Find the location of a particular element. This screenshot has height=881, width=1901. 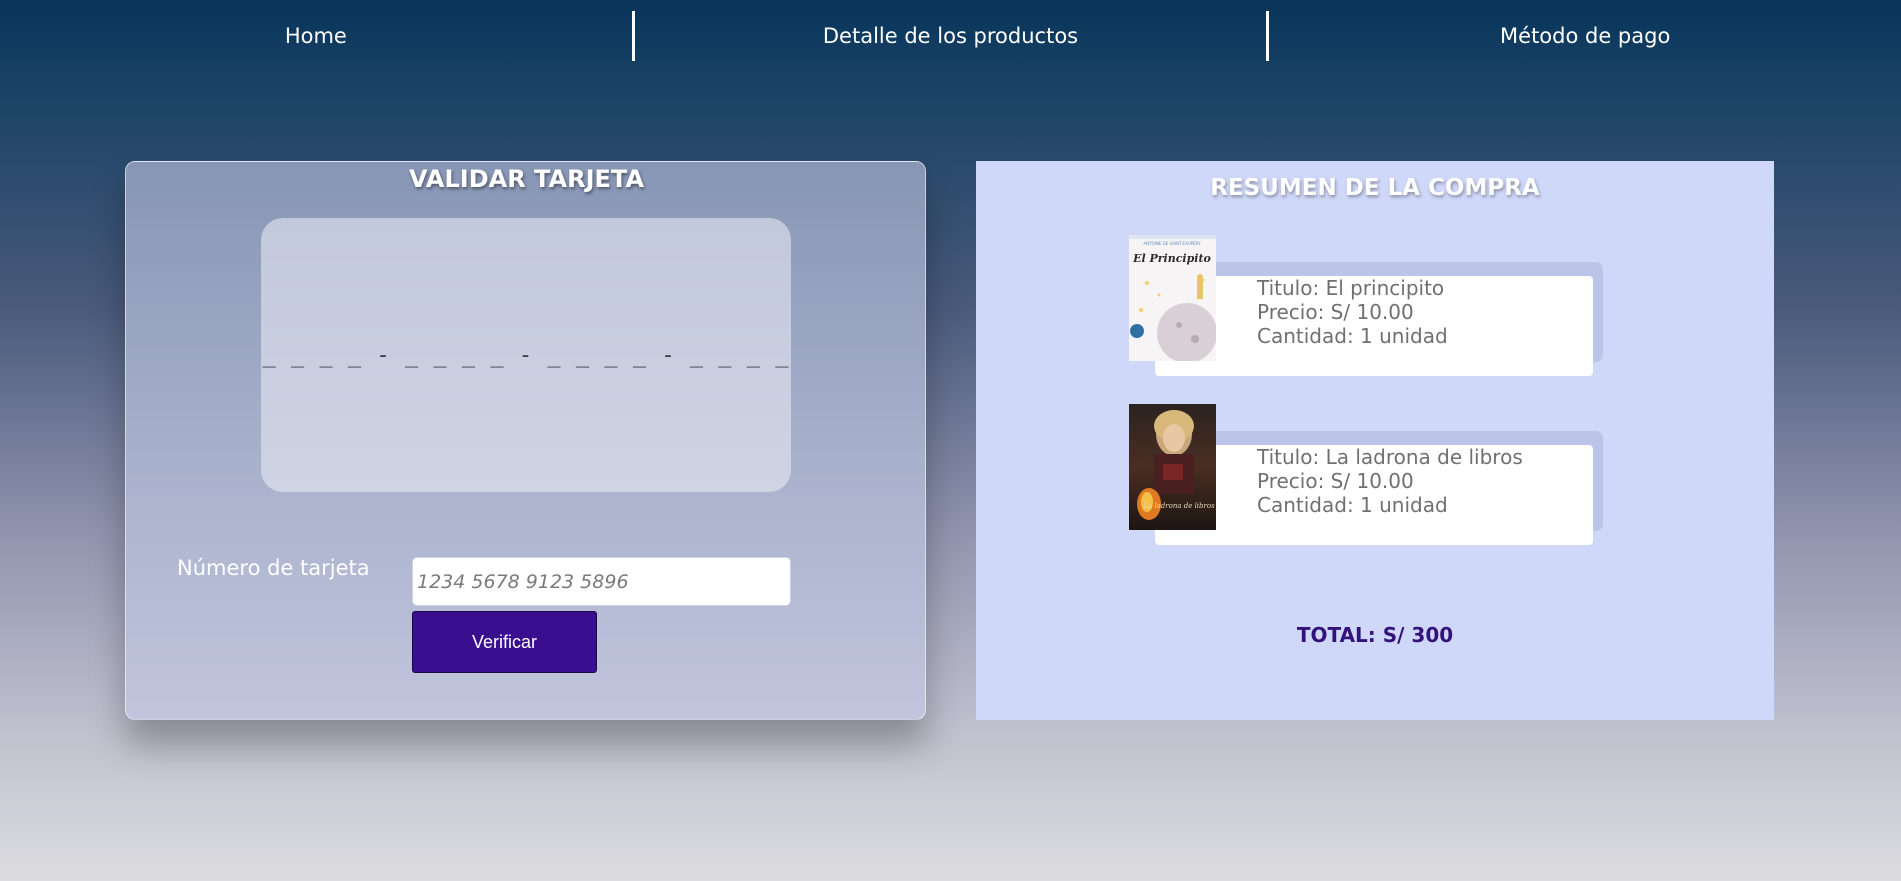

card-number-preview: _ _ _ _ - _ _ _ _ - _ _ _ _ - _ _ _ _ is located at coordinates (526, 355).